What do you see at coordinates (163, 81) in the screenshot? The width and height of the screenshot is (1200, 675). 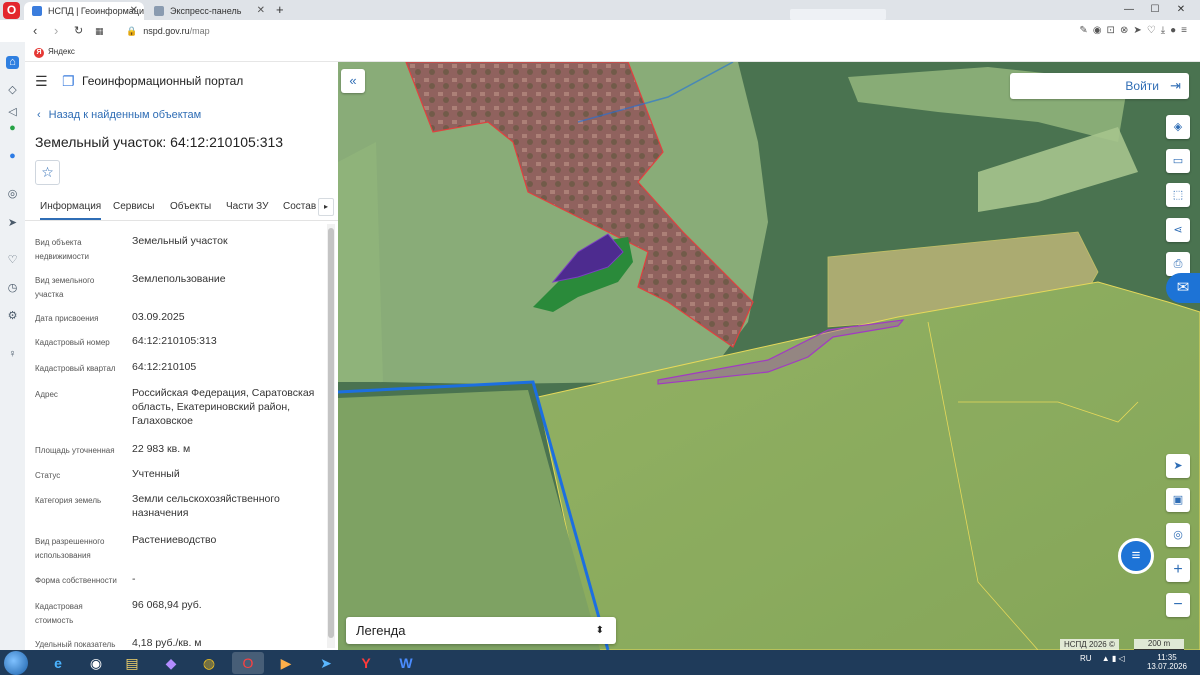 I see `portal-title: Геоинформационный портал` at bounding box center [163, 81].